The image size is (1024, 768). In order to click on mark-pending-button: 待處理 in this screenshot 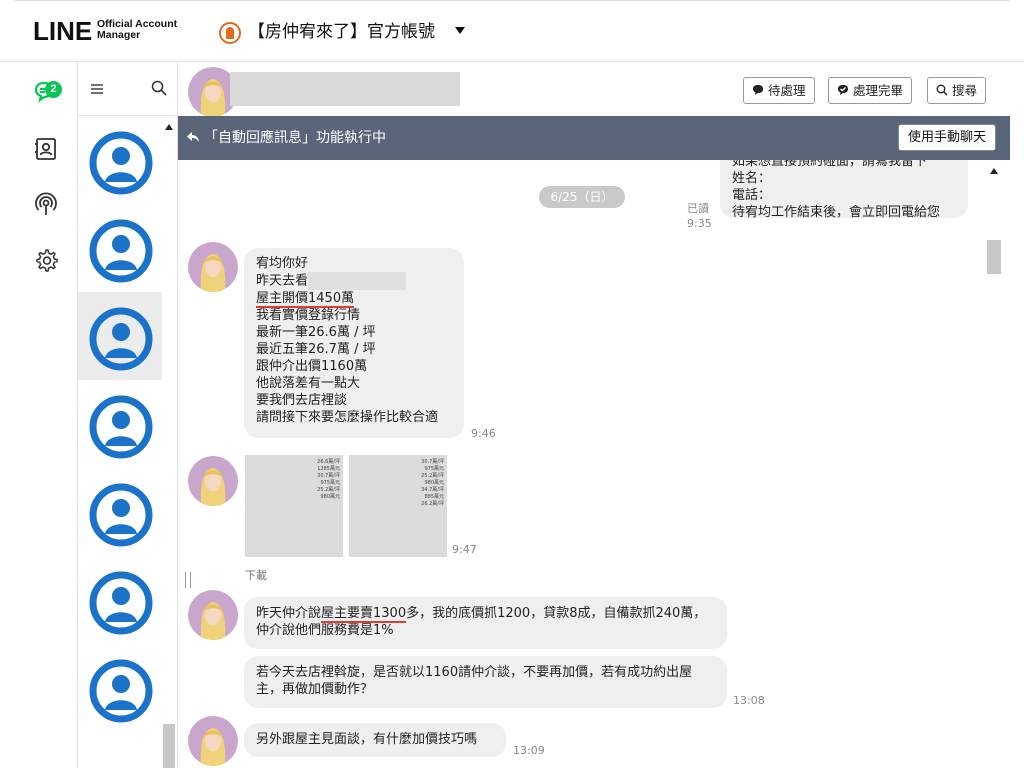, I will do `click(779, 90)`.